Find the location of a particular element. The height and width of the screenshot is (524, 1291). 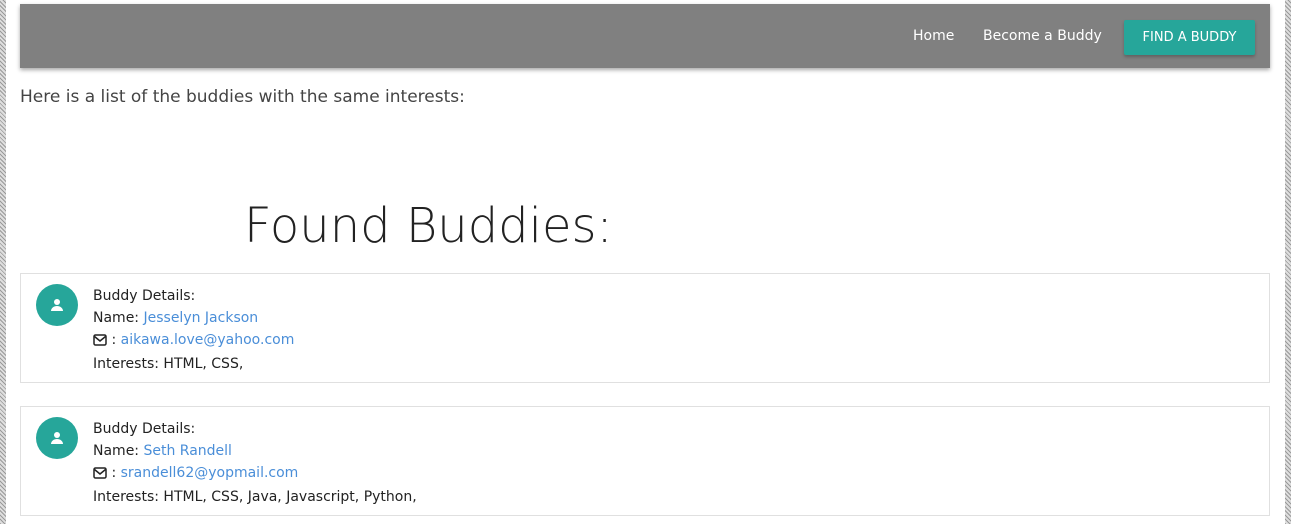

buddy-interests: HTML, CSS, is located at coordinates (203, 364).